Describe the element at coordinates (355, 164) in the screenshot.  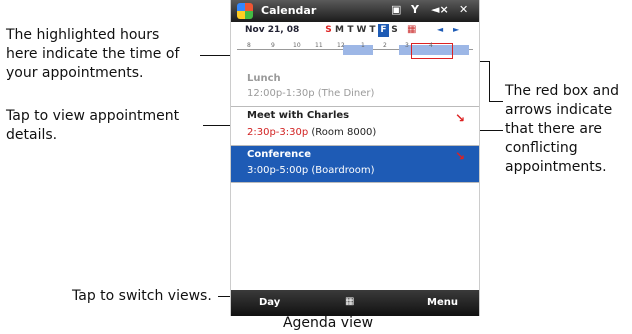
I see `appointment-conference: Conference 3:00p-5:00p (Boardroom) ↘` at that location.